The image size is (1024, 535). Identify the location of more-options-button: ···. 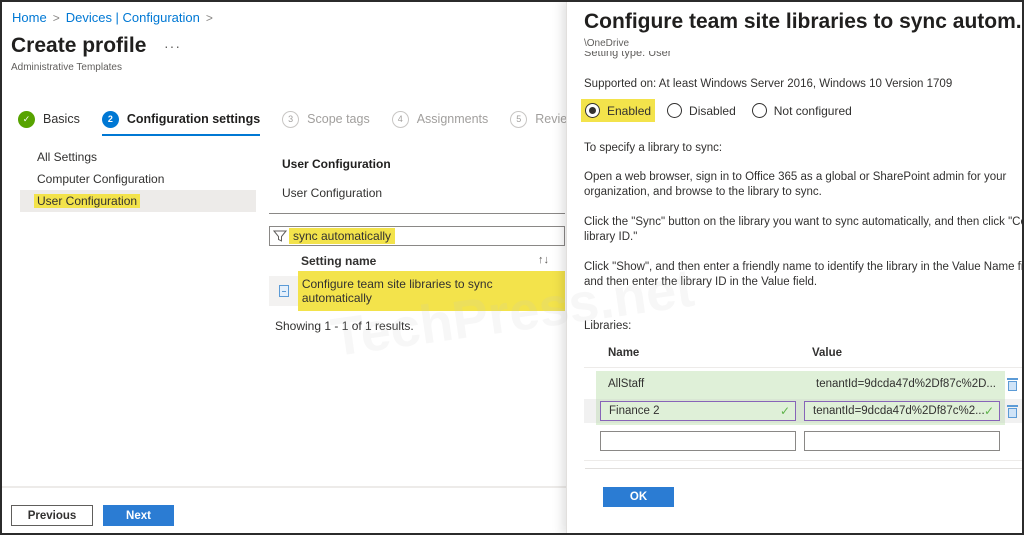
(172, 46).